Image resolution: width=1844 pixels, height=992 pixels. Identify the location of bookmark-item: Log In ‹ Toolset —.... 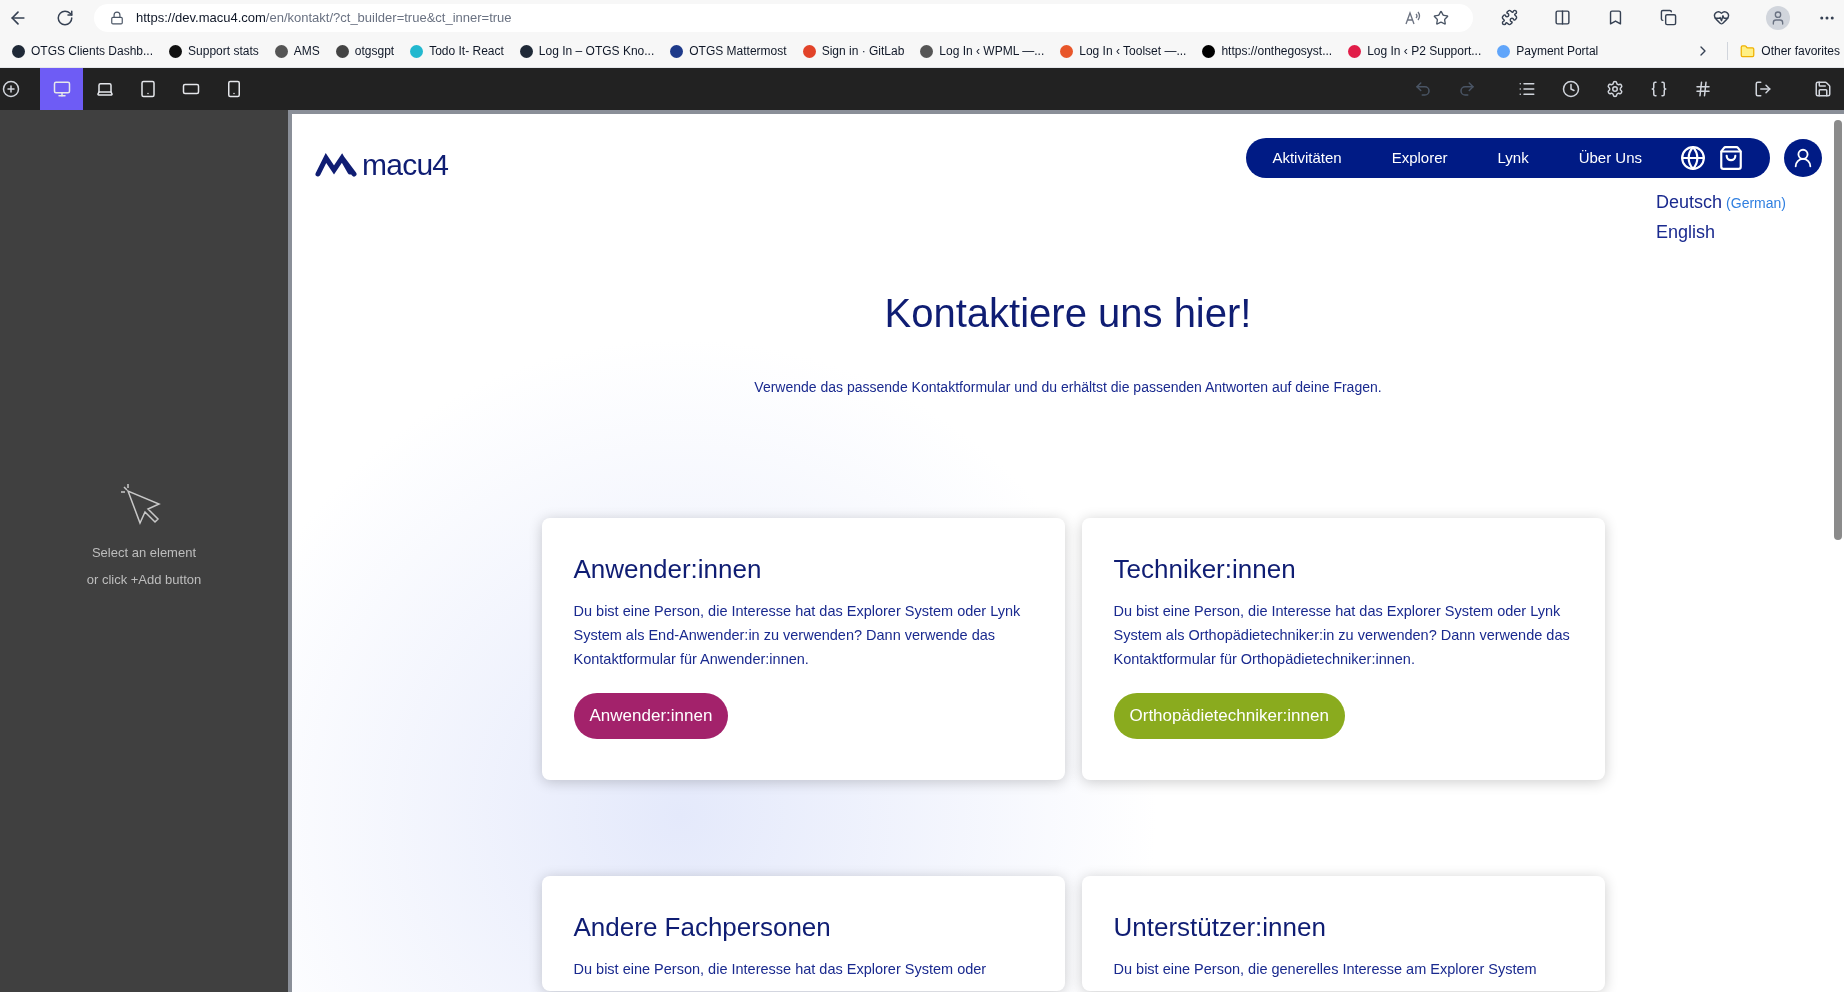
(1123, 51).